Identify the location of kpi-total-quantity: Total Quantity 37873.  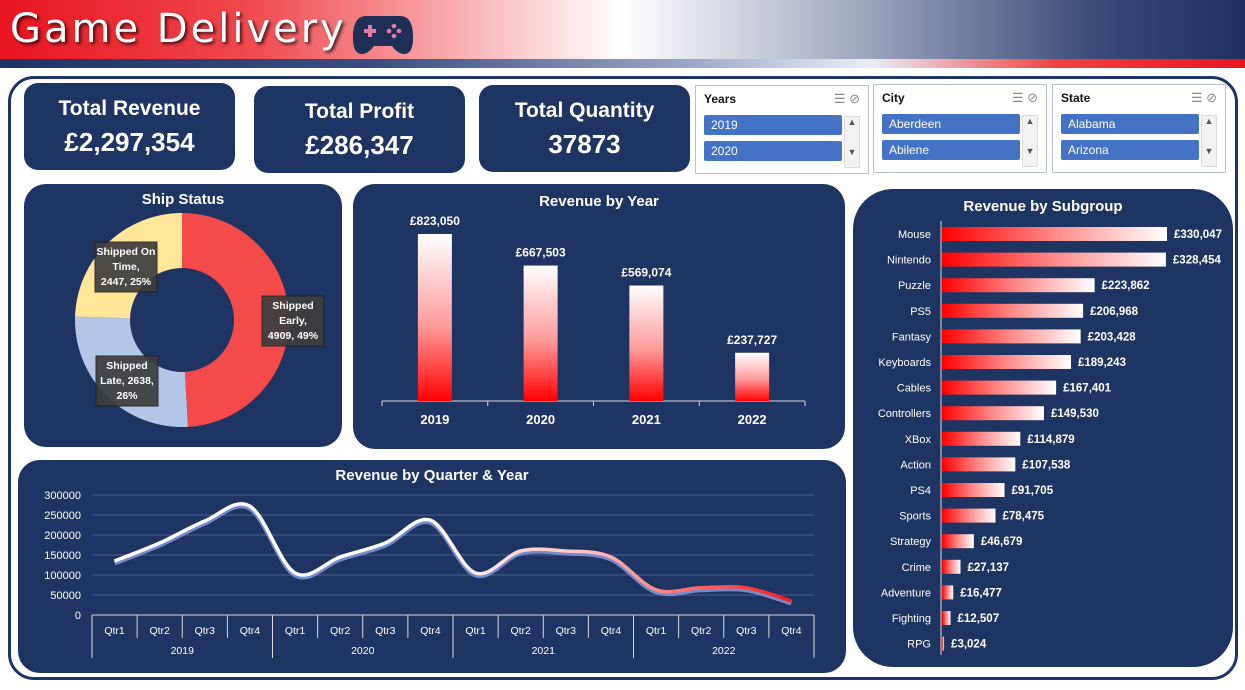
(584, 128).